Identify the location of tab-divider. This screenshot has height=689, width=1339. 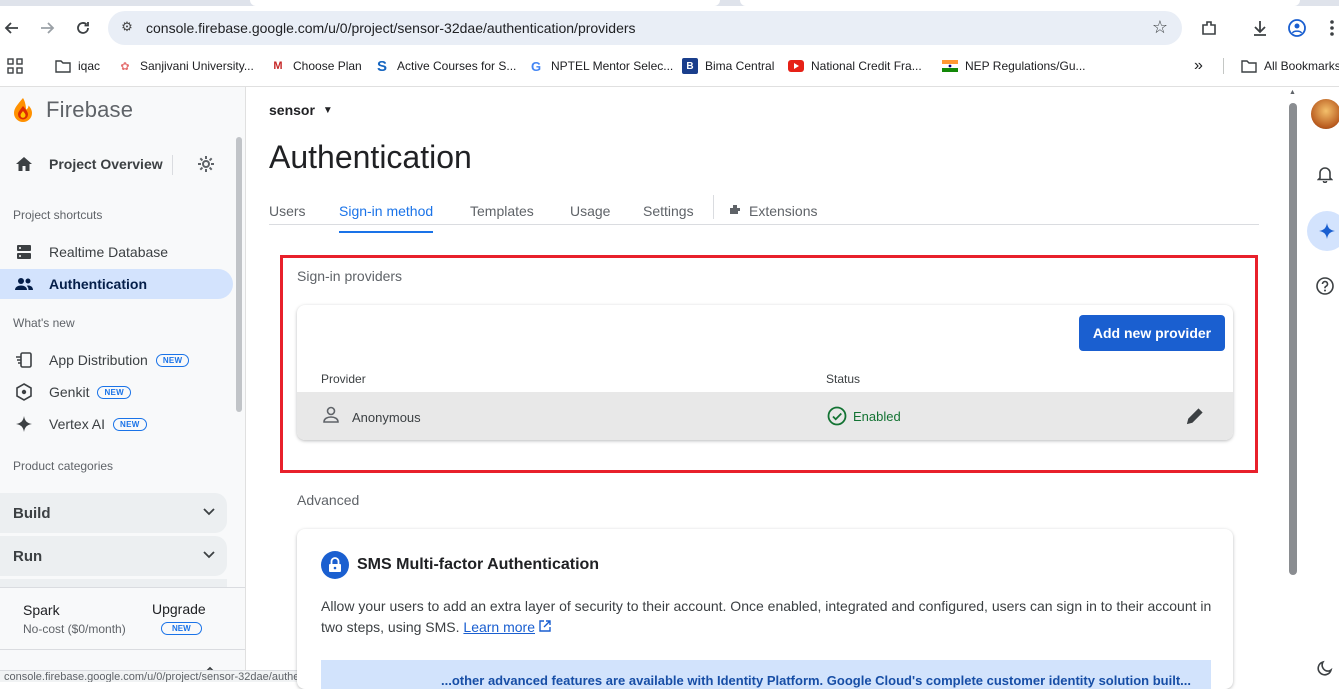
(713, 207).